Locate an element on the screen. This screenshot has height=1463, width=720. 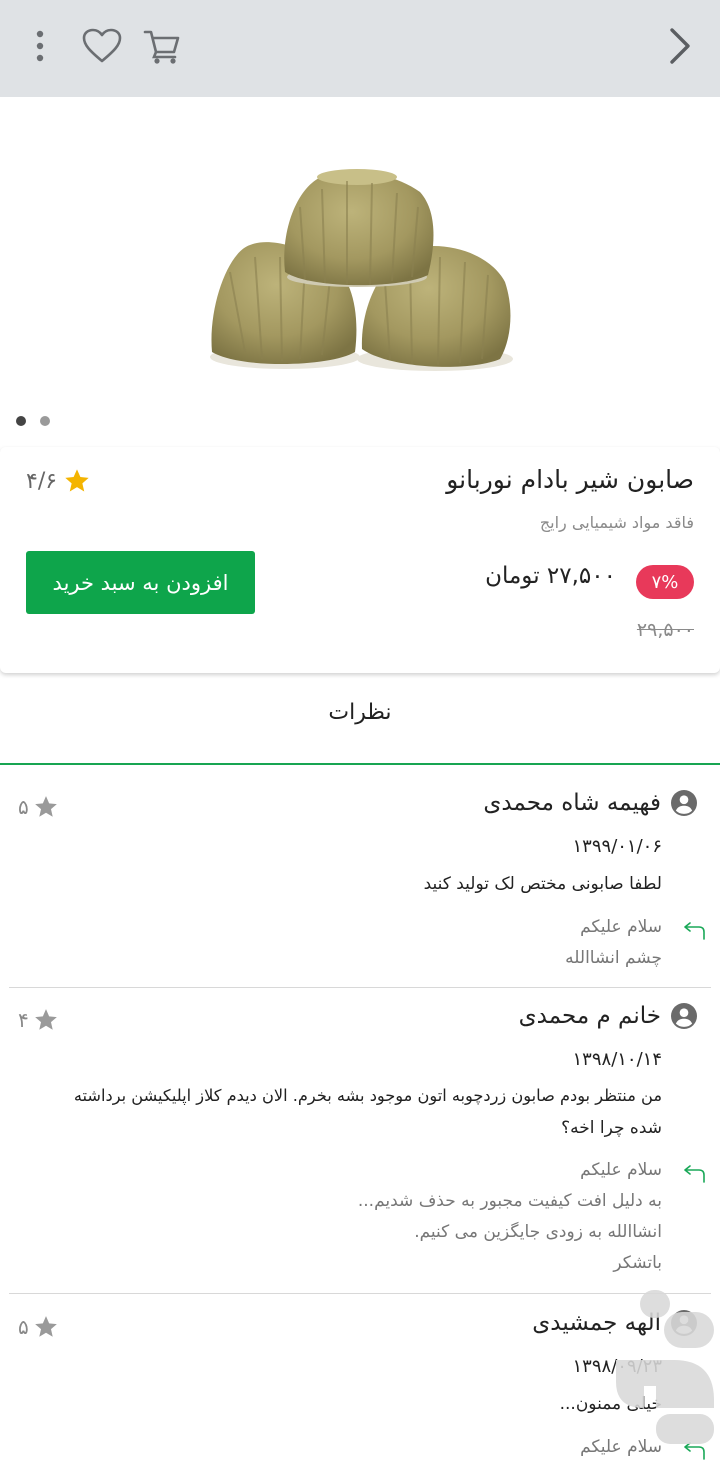
product-rating: ۴/۶ is located at coordinates (58, 481).